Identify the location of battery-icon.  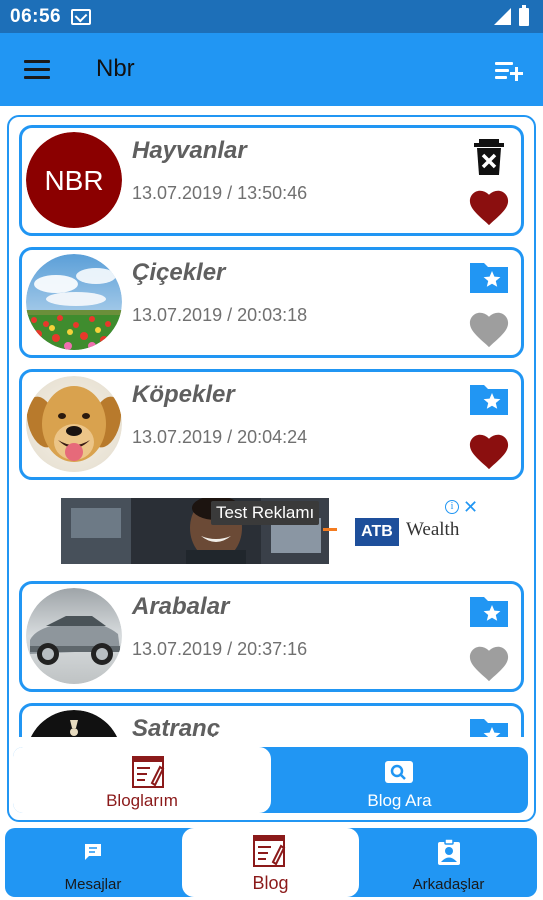
(524, 15).